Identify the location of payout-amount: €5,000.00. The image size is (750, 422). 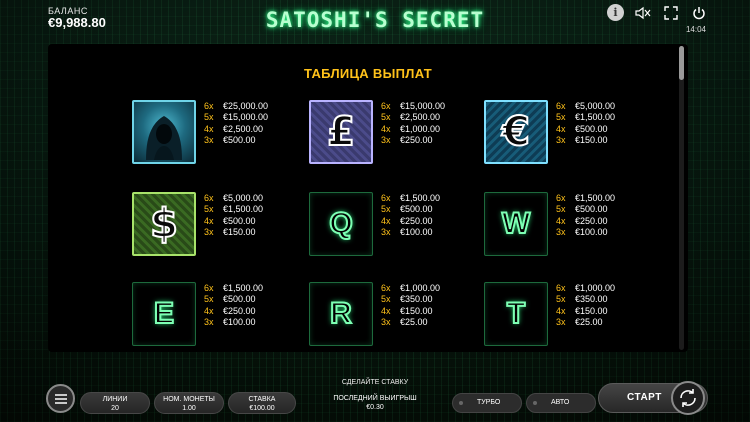
(595, 106).